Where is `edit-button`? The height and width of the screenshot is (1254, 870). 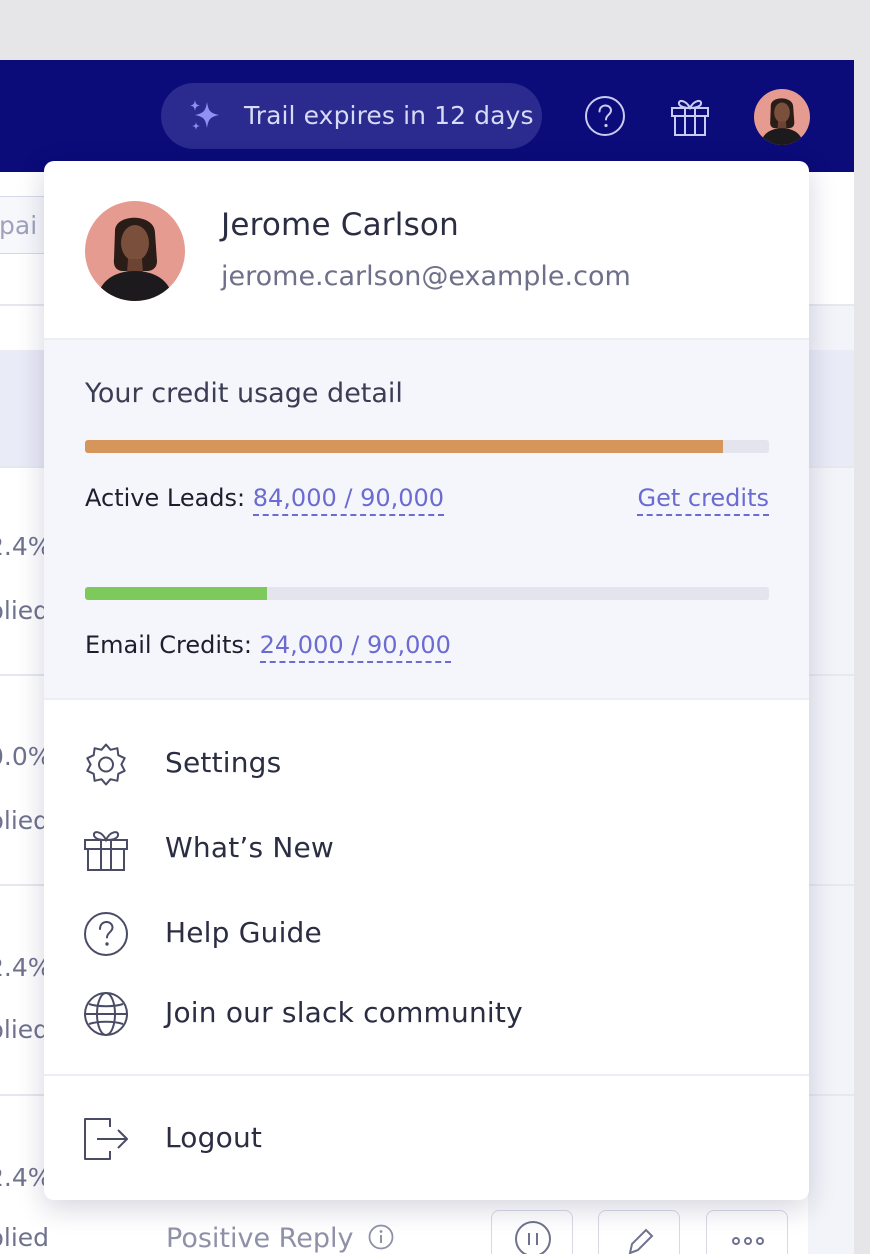 edit-button is located at coordinates (639, 1232).